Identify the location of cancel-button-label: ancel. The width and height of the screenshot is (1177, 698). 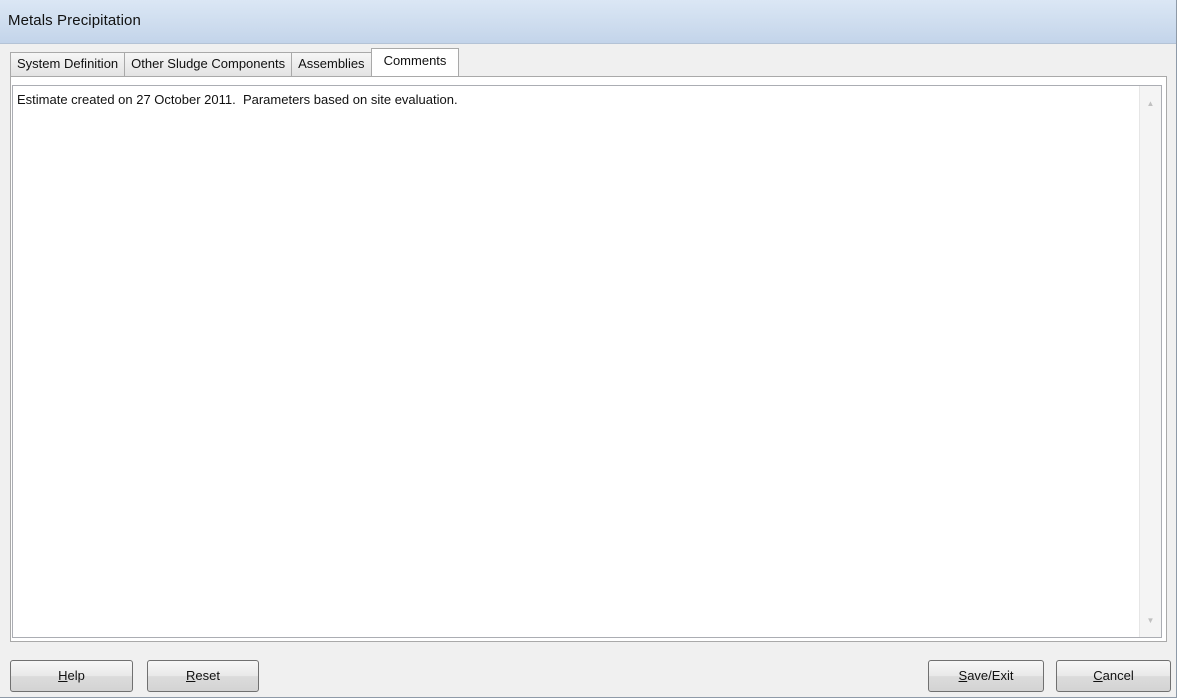
(1118, 675).